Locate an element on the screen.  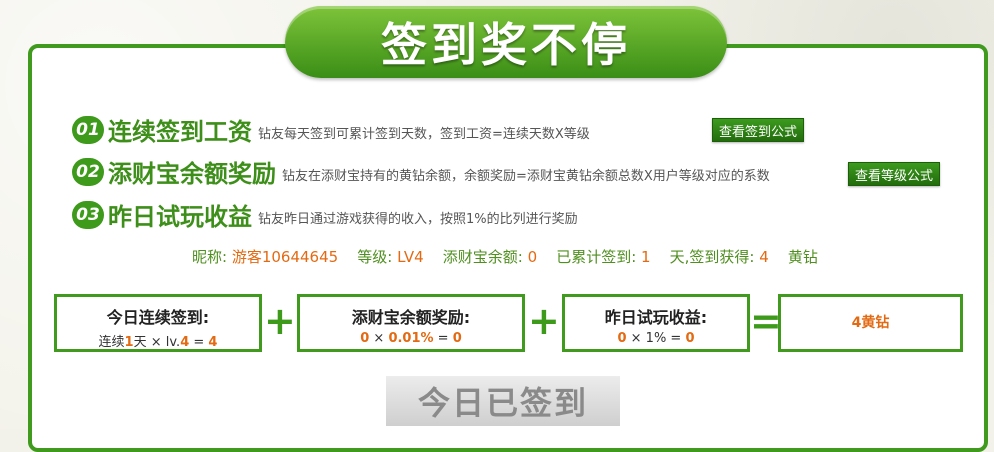
rule-2-title: 添财宝余额奖励 is located at coordinates (192, 174).